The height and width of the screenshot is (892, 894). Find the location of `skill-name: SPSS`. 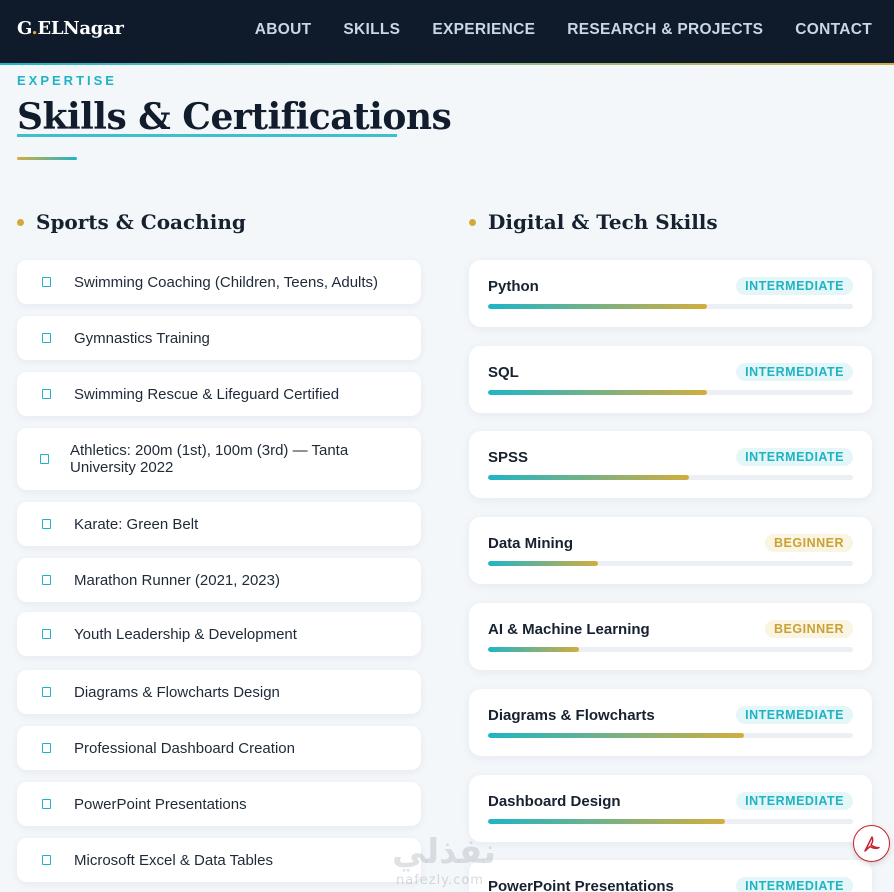

skill-name: SPSS is located at coordinates (508, 457).